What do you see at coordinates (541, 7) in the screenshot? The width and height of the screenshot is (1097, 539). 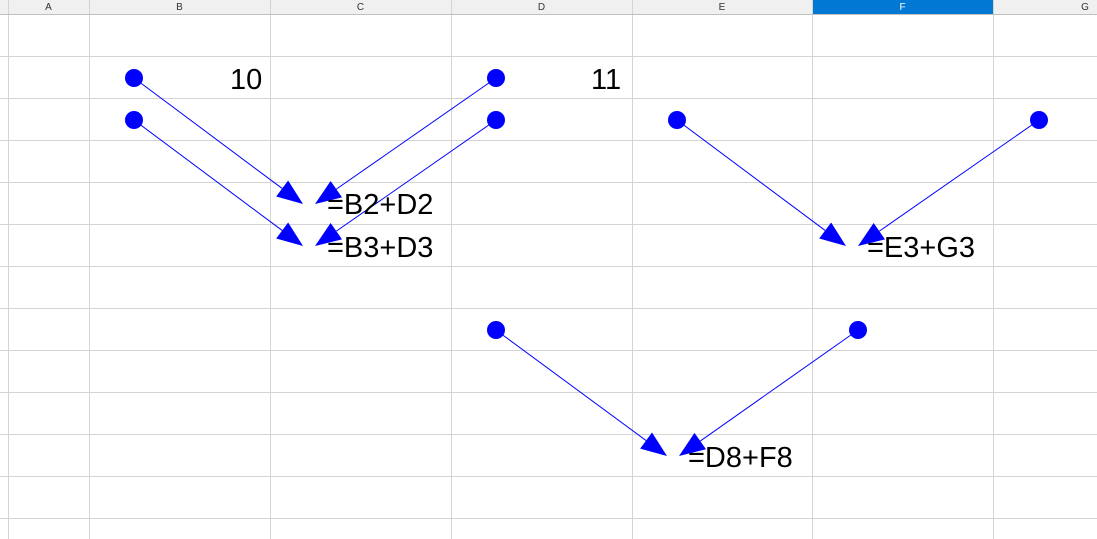 I see `column-header-d: D` at bounding box center [541, 7].